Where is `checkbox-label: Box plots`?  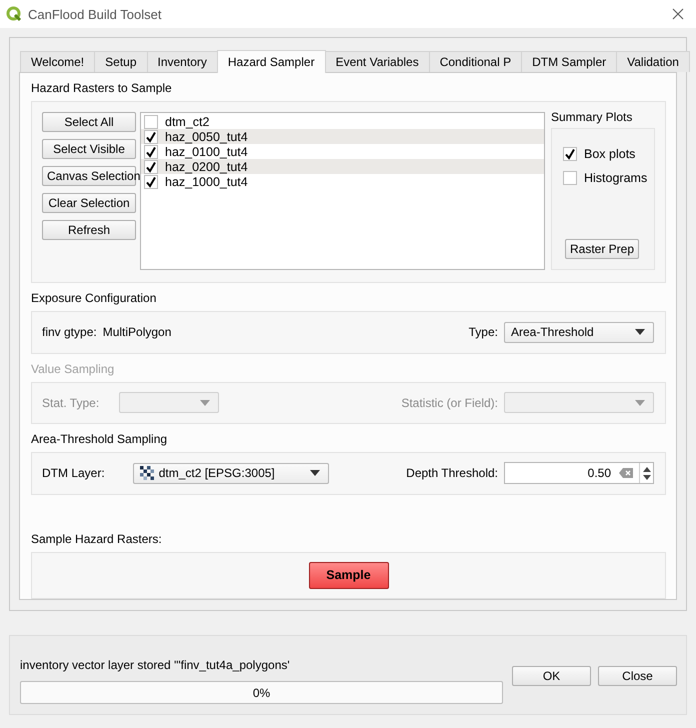 checkbox-label: Box plots is located at coordinates (610, 153).